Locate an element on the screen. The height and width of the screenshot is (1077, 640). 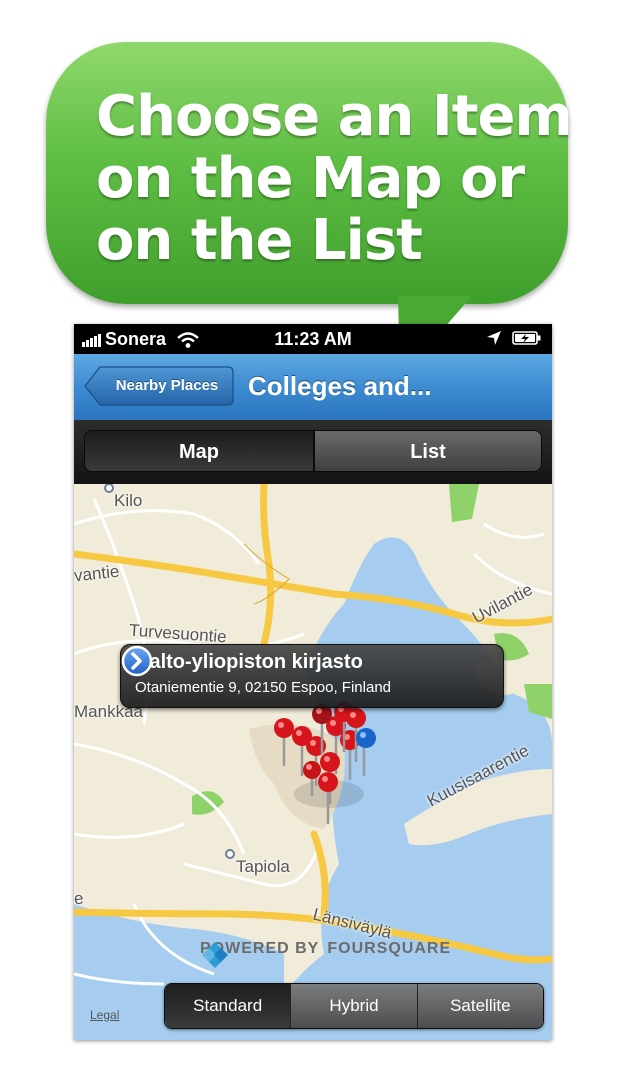
map-type-satellite: Satellite is located at coordinates (479, 1006).